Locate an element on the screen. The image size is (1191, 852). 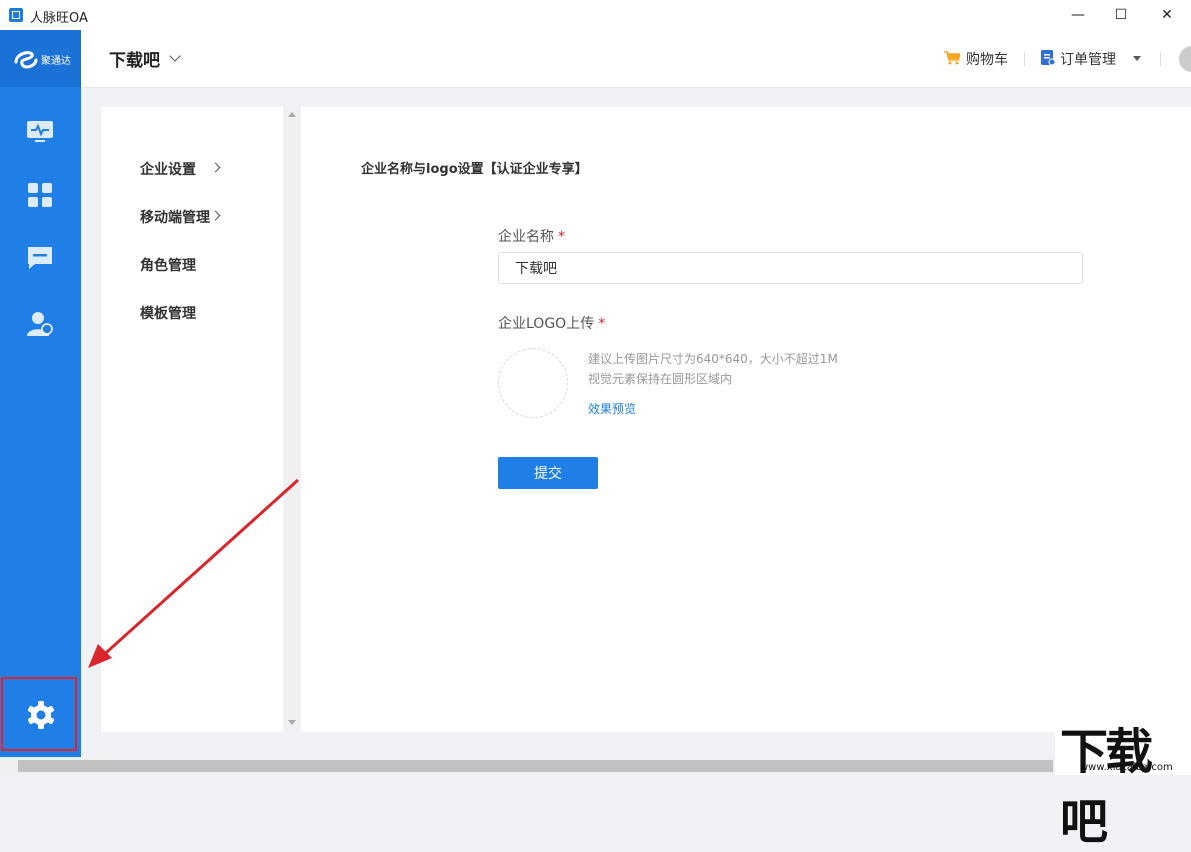
company-name-input is located at coordinates (790, 268).